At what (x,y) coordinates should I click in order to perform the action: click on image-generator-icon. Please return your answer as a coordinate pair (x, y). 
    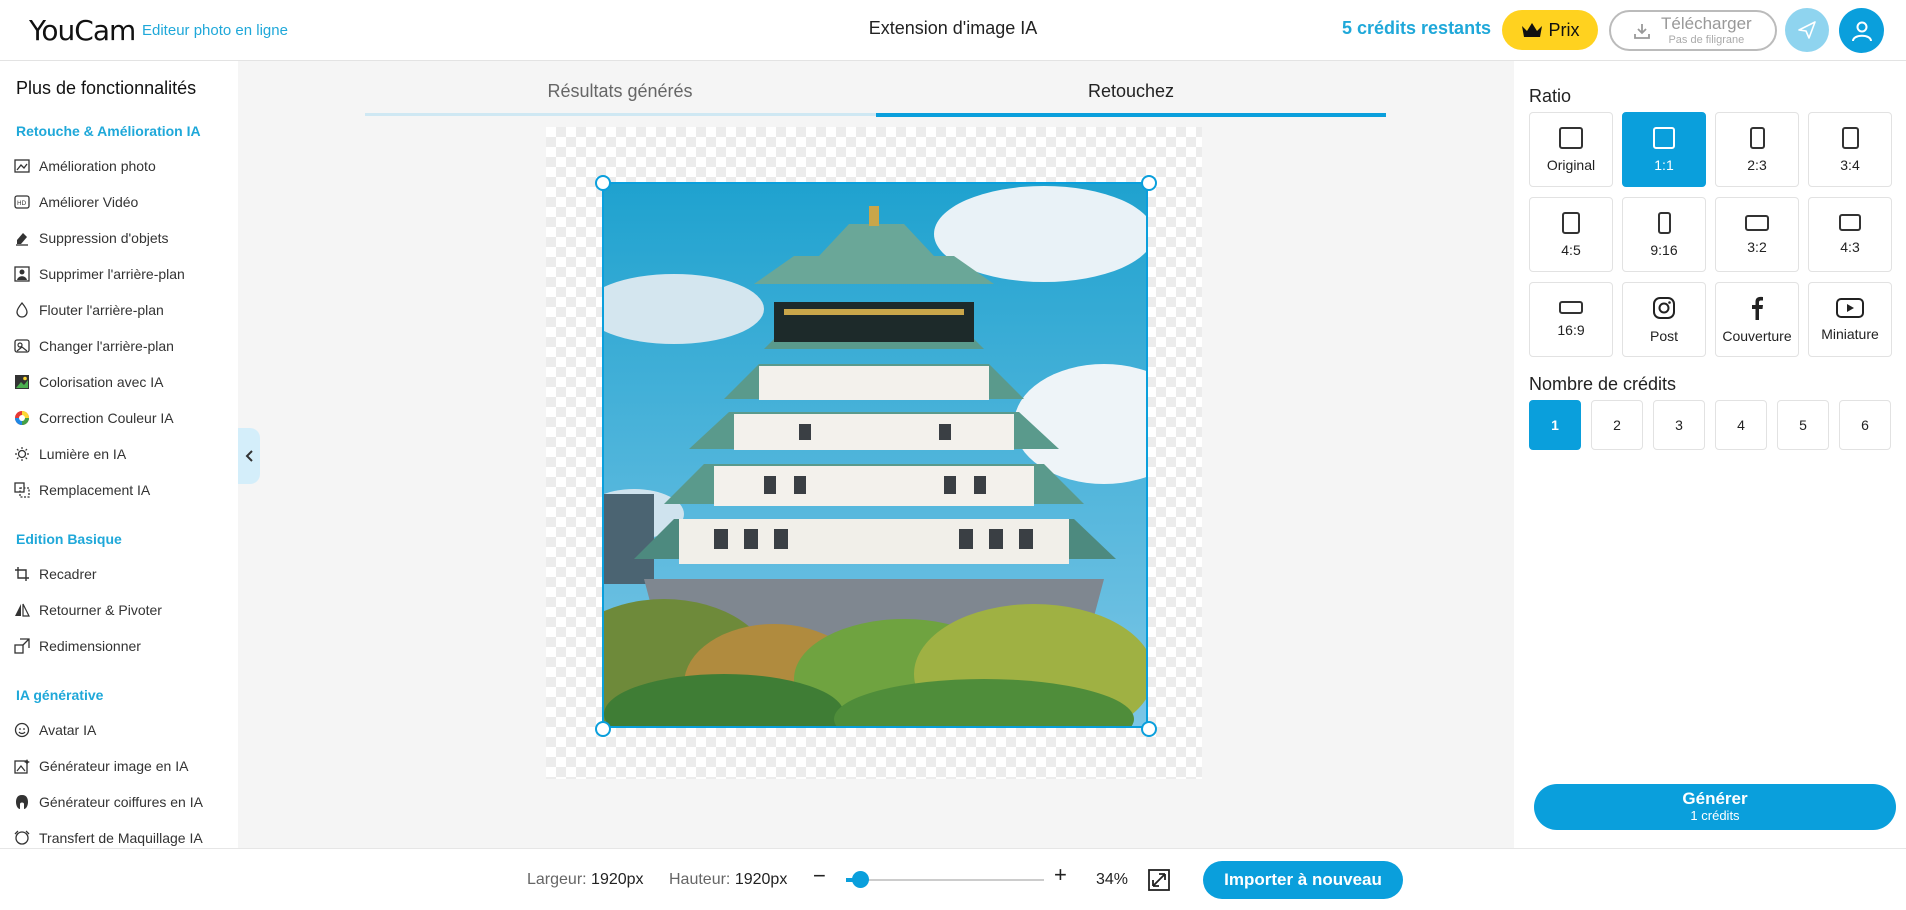
    Looking at the image, I should click on (22, 766).